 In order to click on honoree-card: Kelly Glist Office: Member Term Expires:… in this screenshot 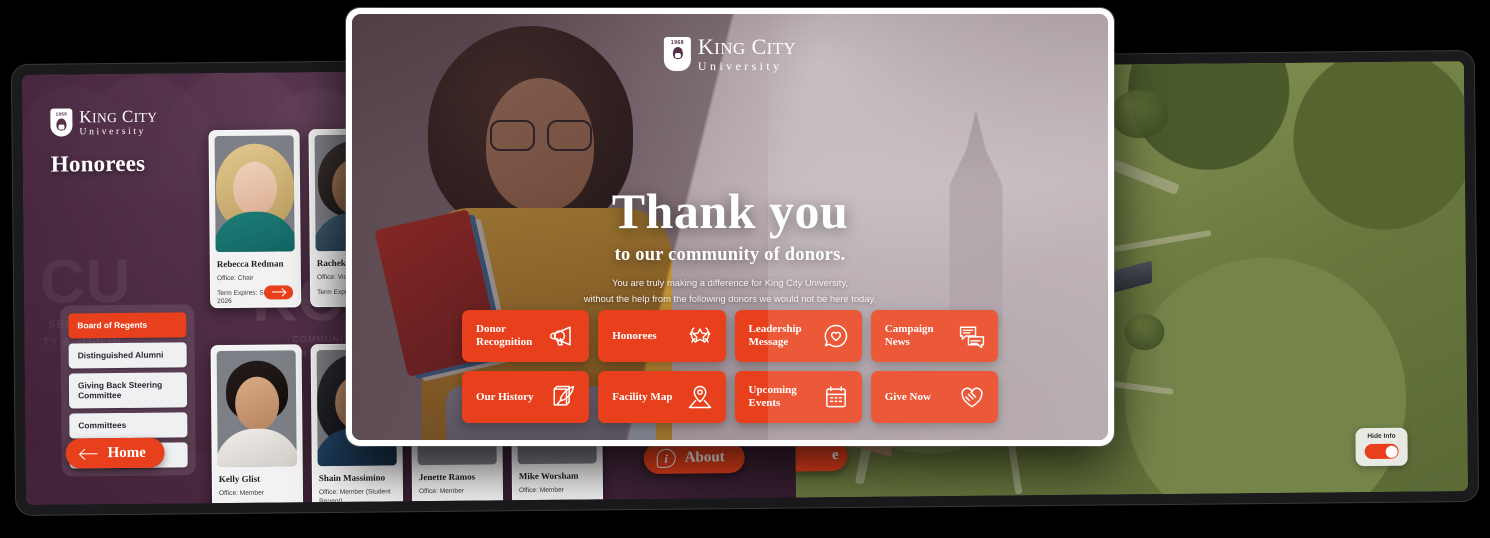, I will do `click(257, 424)`.